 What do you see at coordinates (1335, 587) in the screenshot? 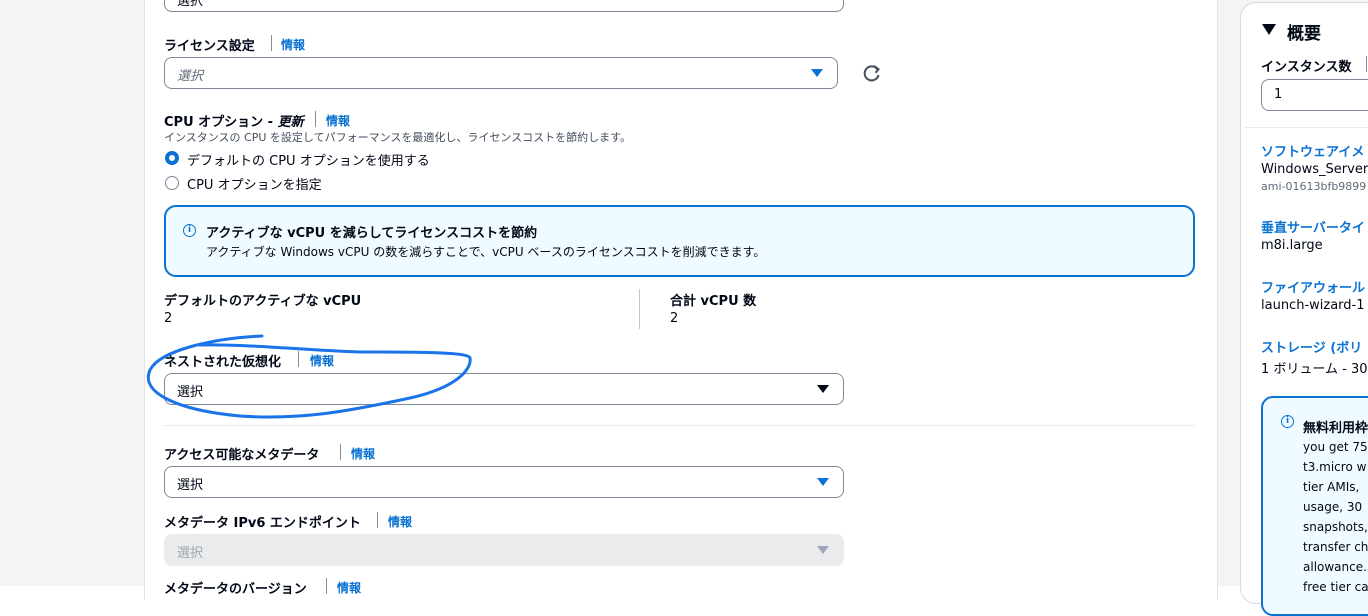
I see `free-tier-line: free tier ca` at bounding box center [1335, 587].